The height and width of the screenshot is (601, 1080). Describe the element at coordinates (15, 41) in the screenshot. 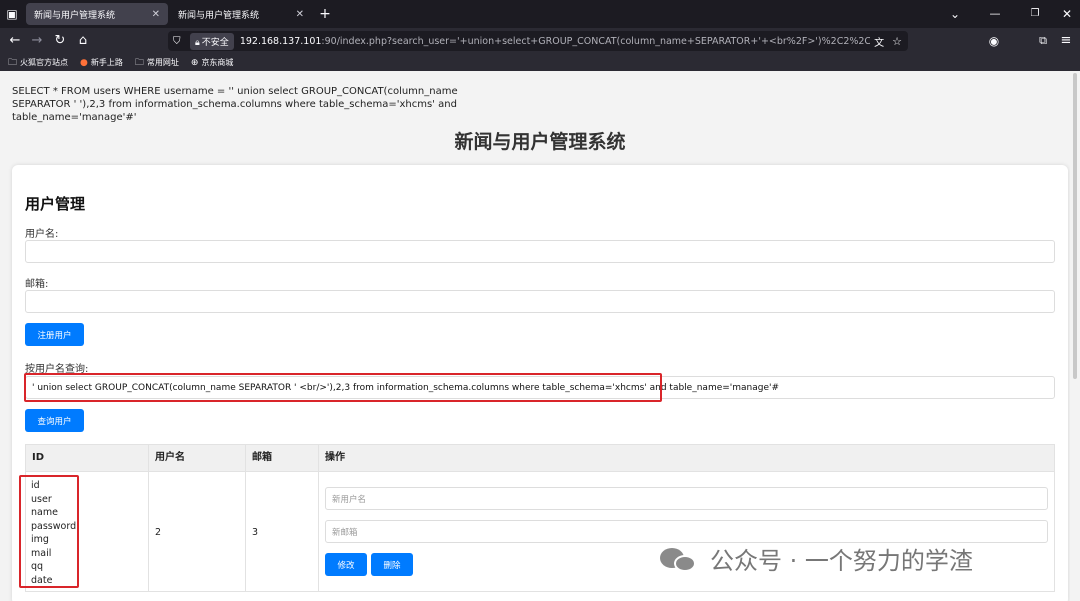

I see `back-arrow-icon: ←` at that location.